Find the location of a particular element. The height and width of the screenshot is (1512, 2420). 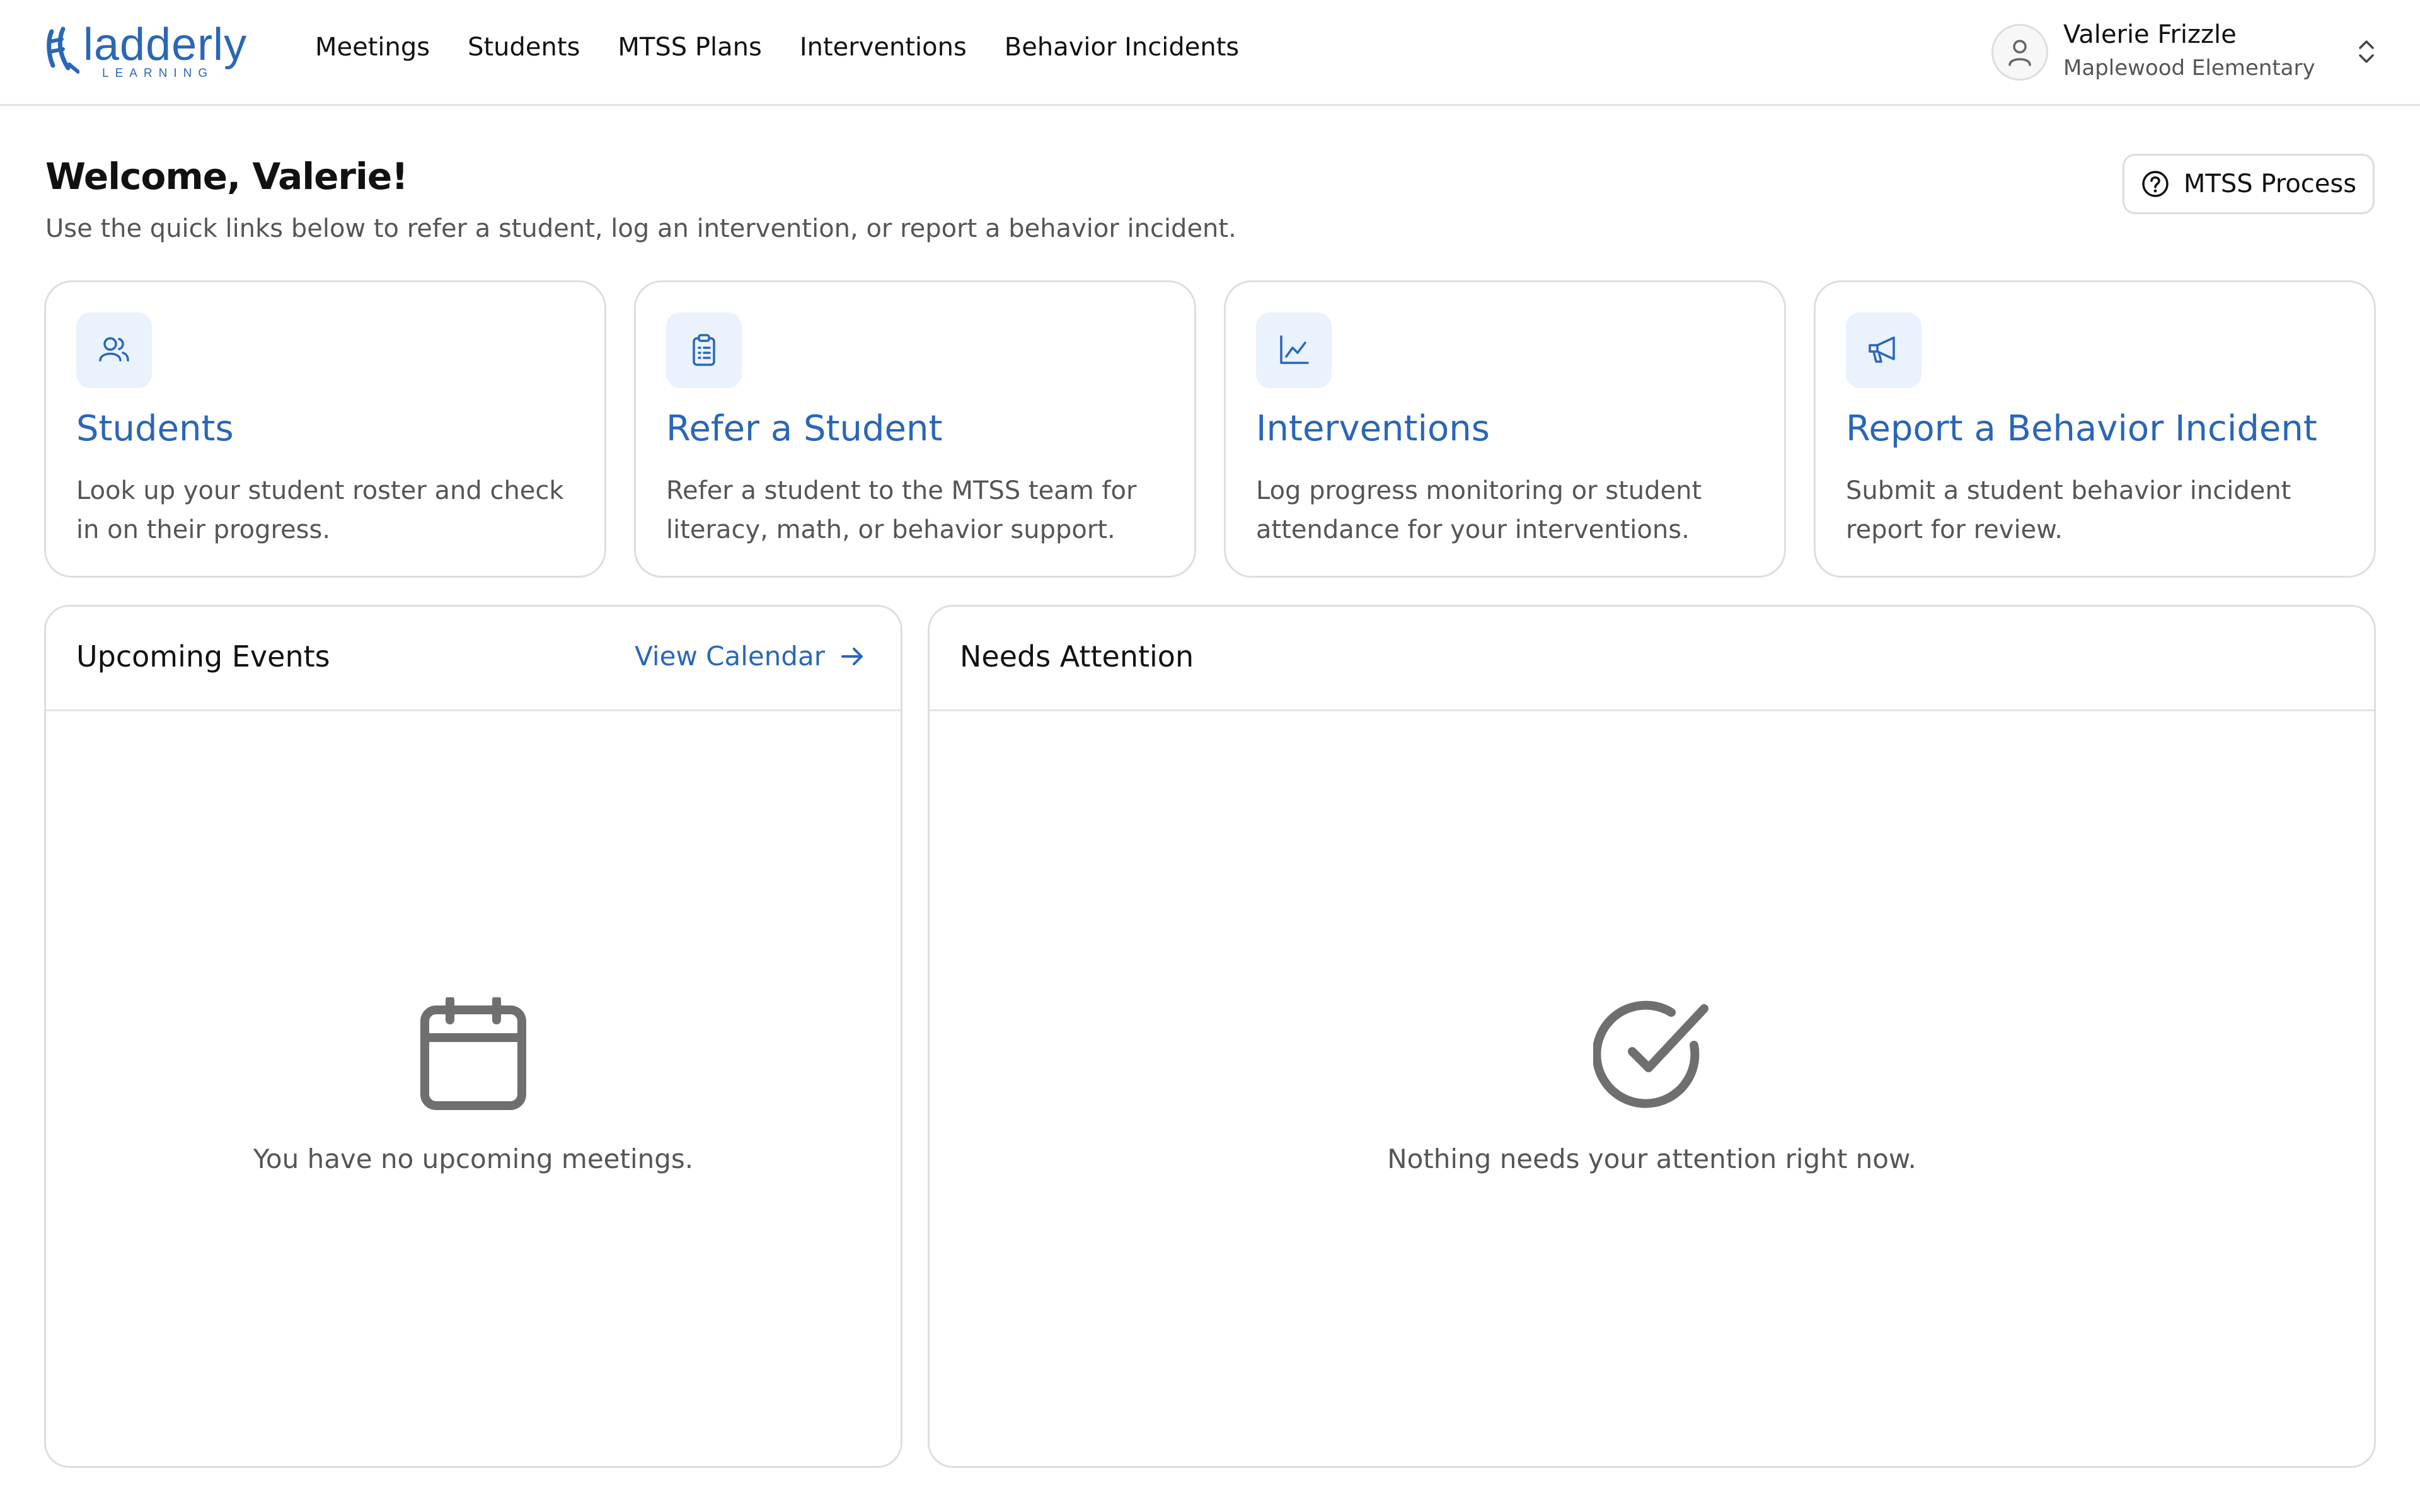

help-circle-icon is located at coordinates (2156, 184).